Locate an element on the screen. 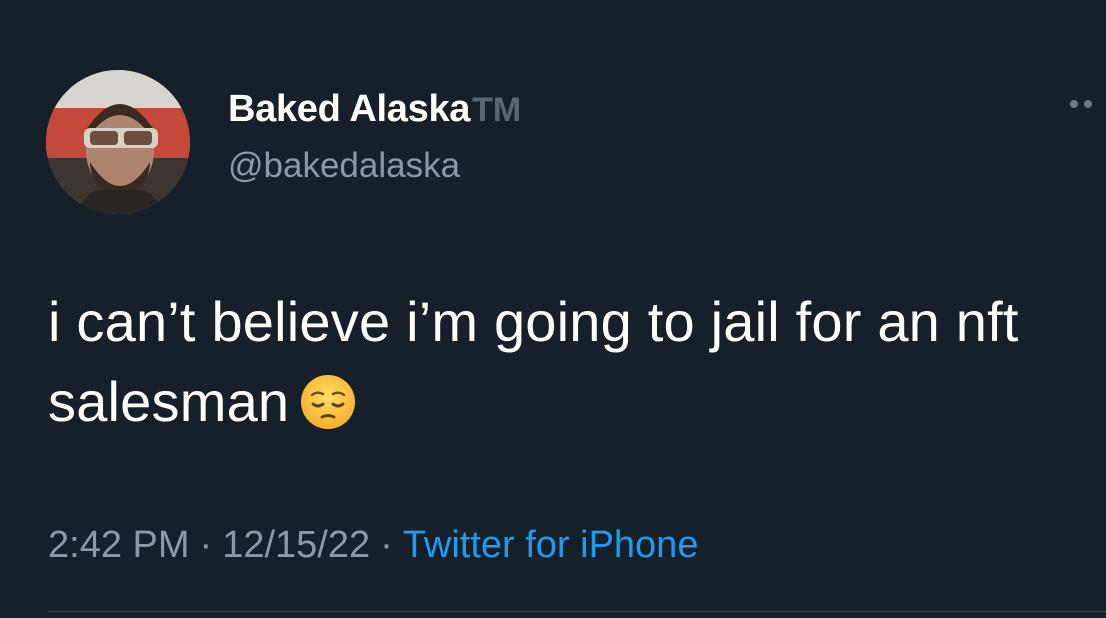 The image size is (1106, 618). more-options-icon is located at coordinates (1081, 104).